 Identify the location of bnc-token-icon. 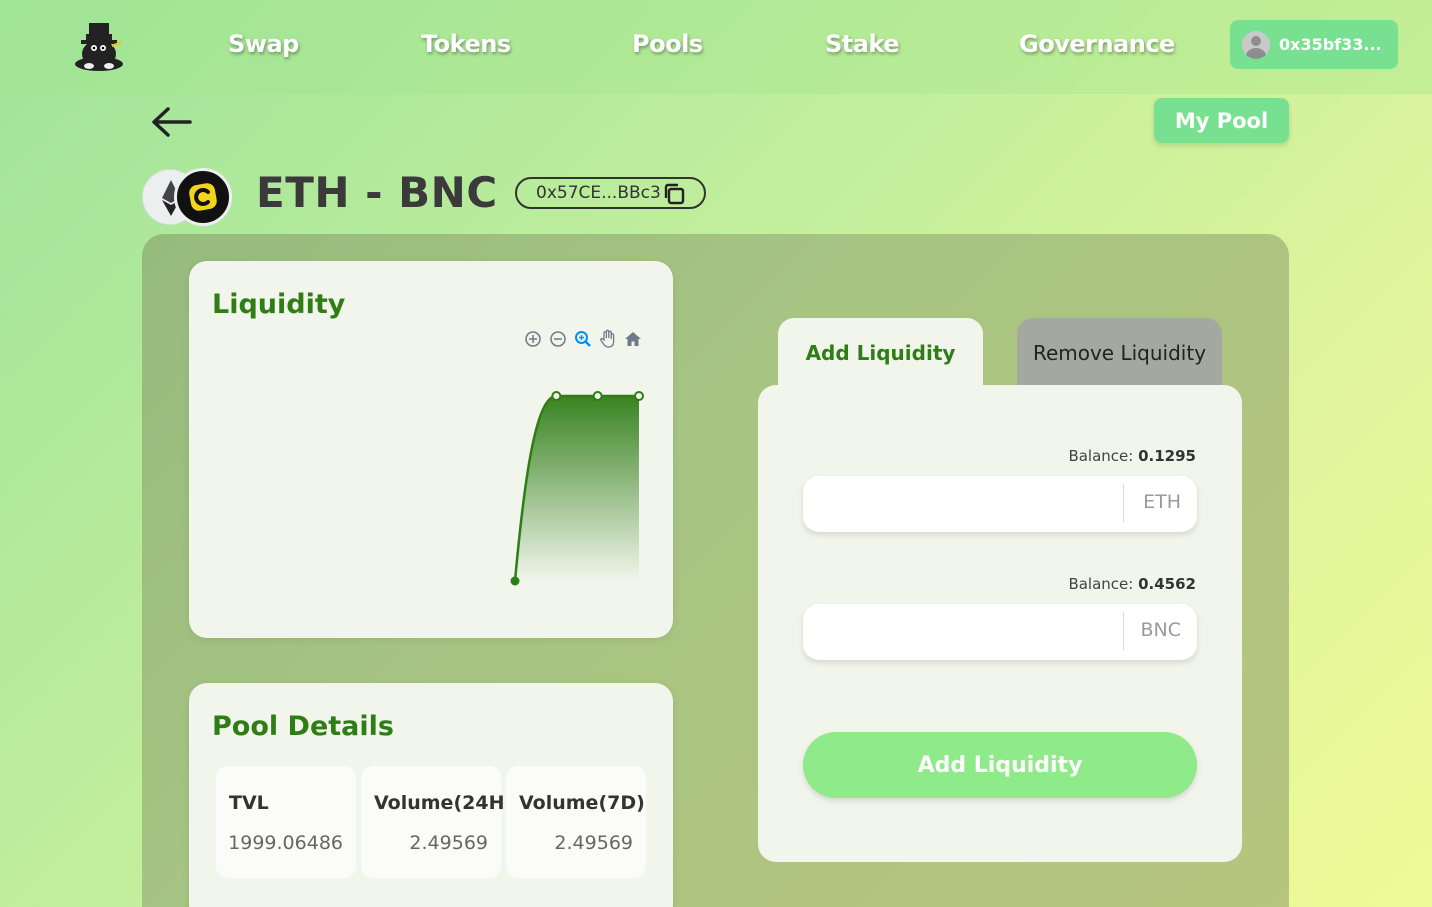
(203, 197).